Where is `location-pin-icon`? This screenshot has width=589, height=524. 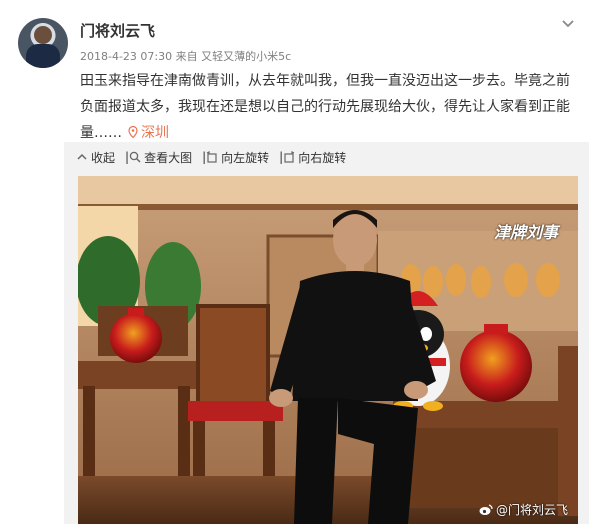
location-pin-icon is located at coordinates (133, 132).